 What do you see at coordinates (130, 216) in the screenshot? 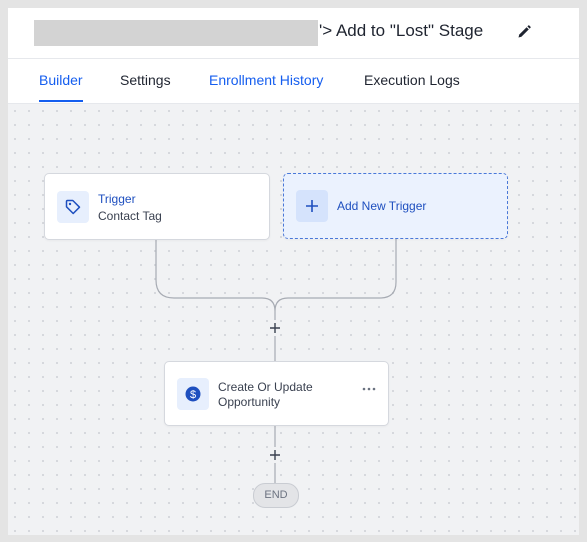
I see `trigger-subtitle: Contact Tag` at bounding box center [130, 216].